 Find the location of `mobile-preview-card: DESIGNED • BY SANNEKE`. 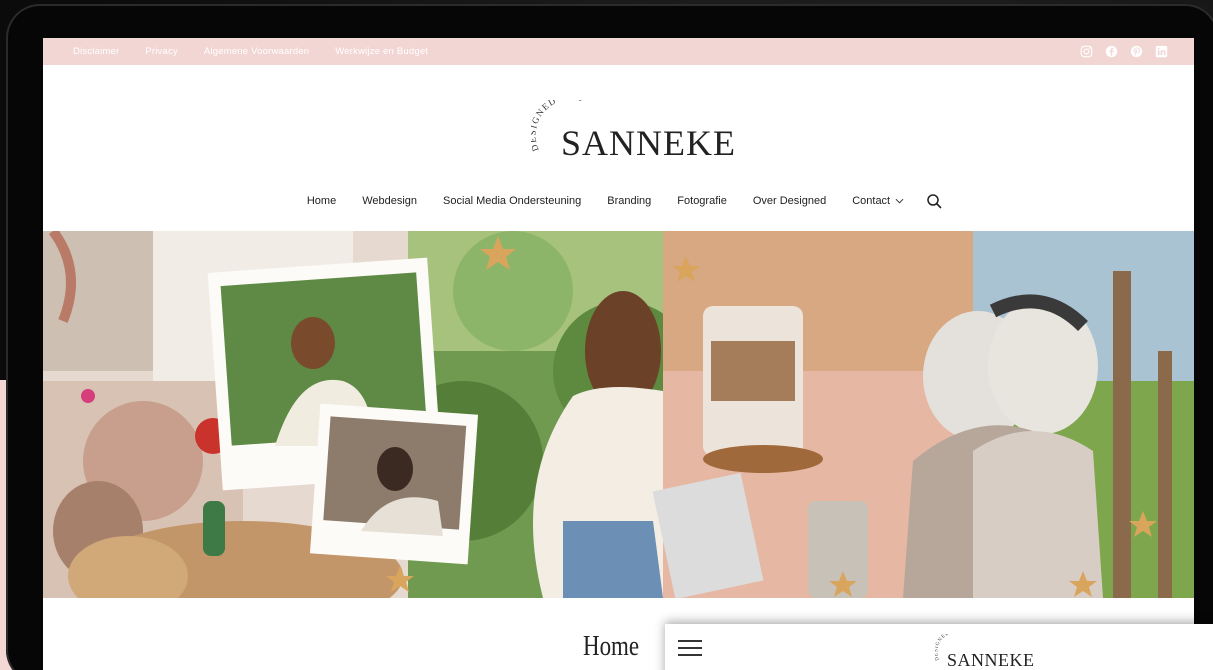

mobile-preview-card: DESIGNED • BY SANNEKE is located at coordinates (939, 647).